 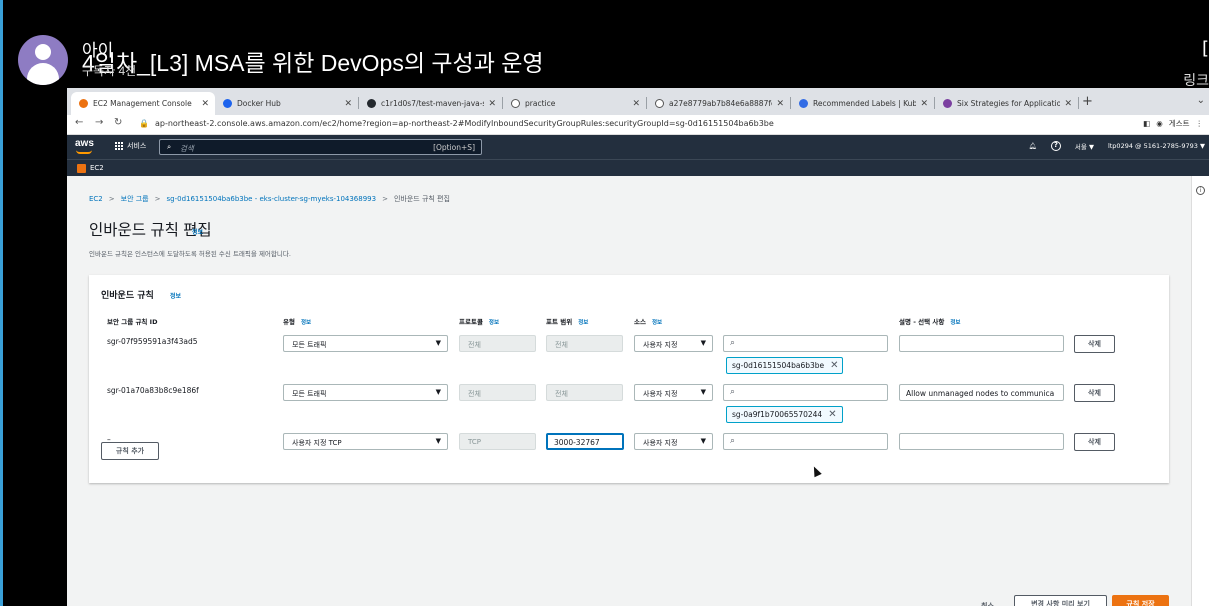 What do you see at coordinates (144, 123) in the screenshot?
I see `lock-icon: 🔒` at bounding box center [144, 123].